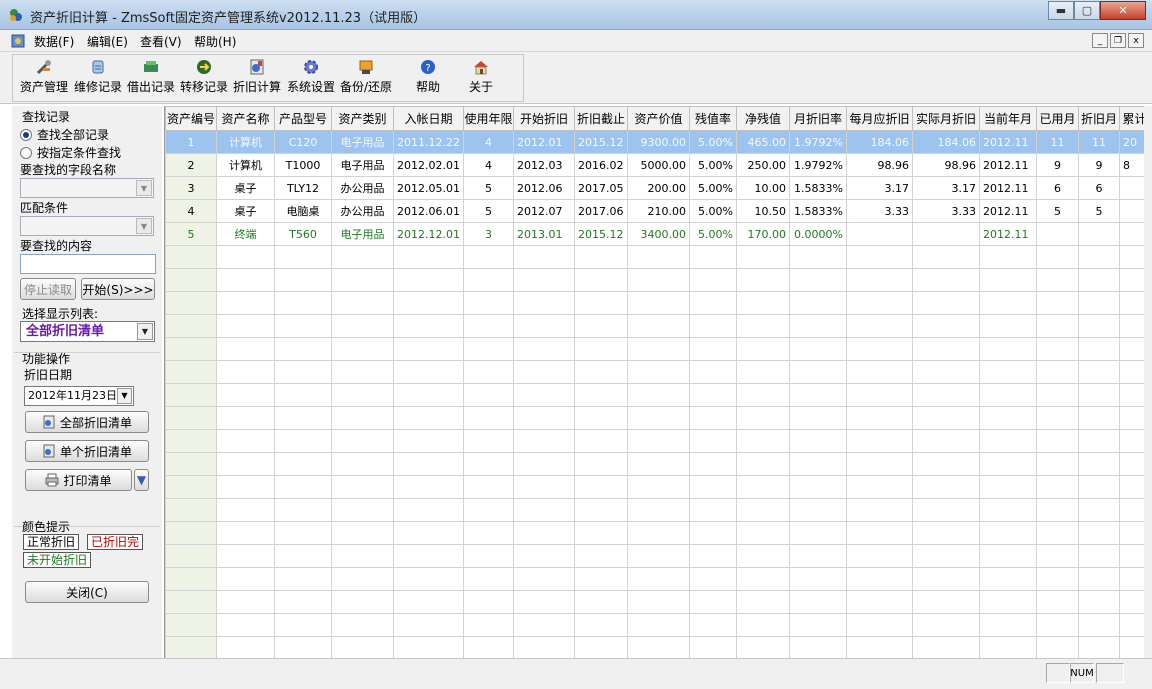 This screenshot has width=1152, height=689. What do you see at coordinates (817, 118) in the screenshot?
I see `column-header: 月折旧率` at bounding box center [817, 118].